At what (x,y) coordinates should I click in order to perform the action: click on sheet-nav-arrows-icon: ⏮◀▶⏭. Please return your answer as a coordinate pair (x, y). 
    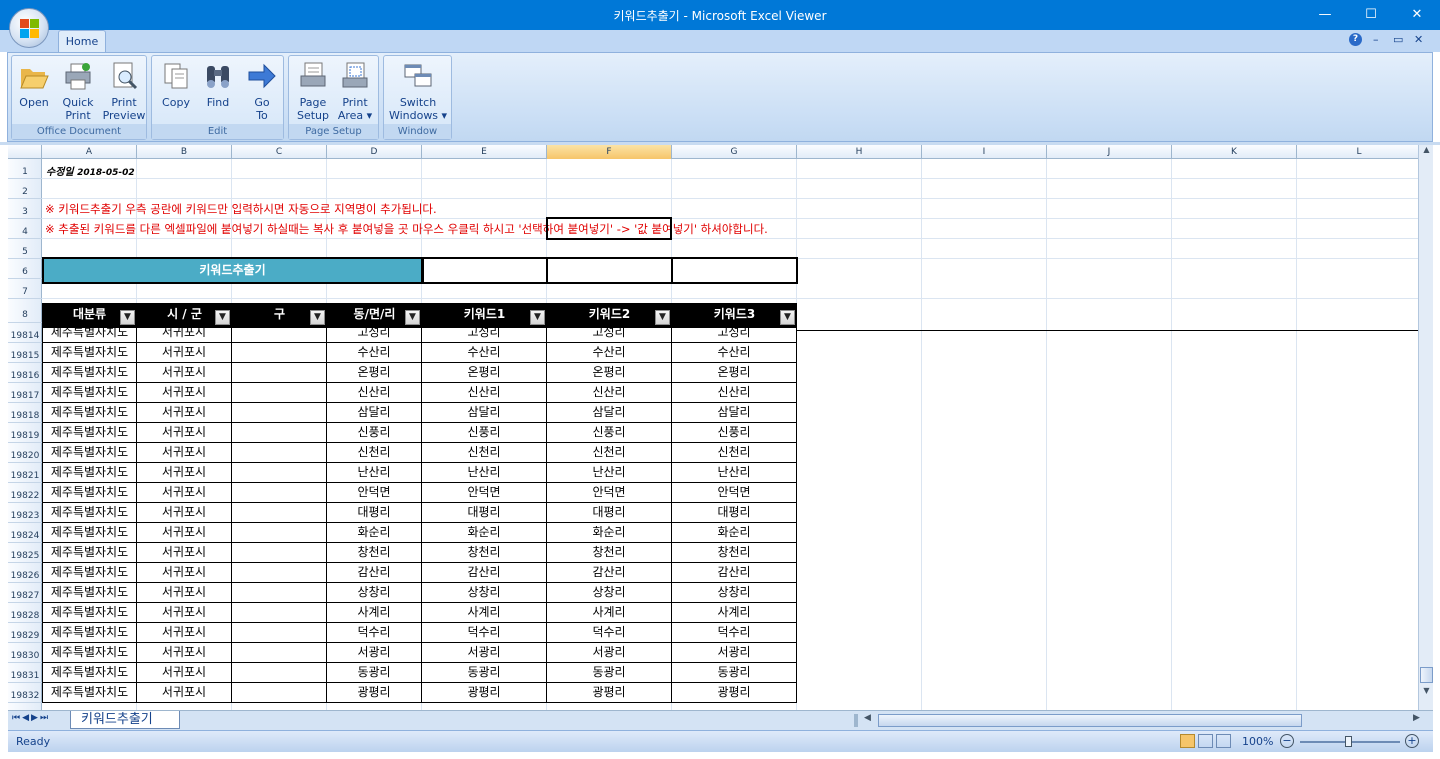
    Looking at the image, I should click on (31, 718).